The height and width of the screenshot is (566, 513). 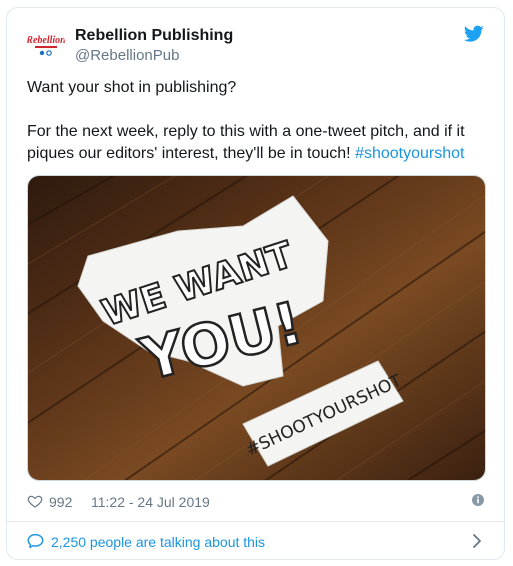 I want to click on author-name: Rebellion Publishing, so click(x=154, y=36).